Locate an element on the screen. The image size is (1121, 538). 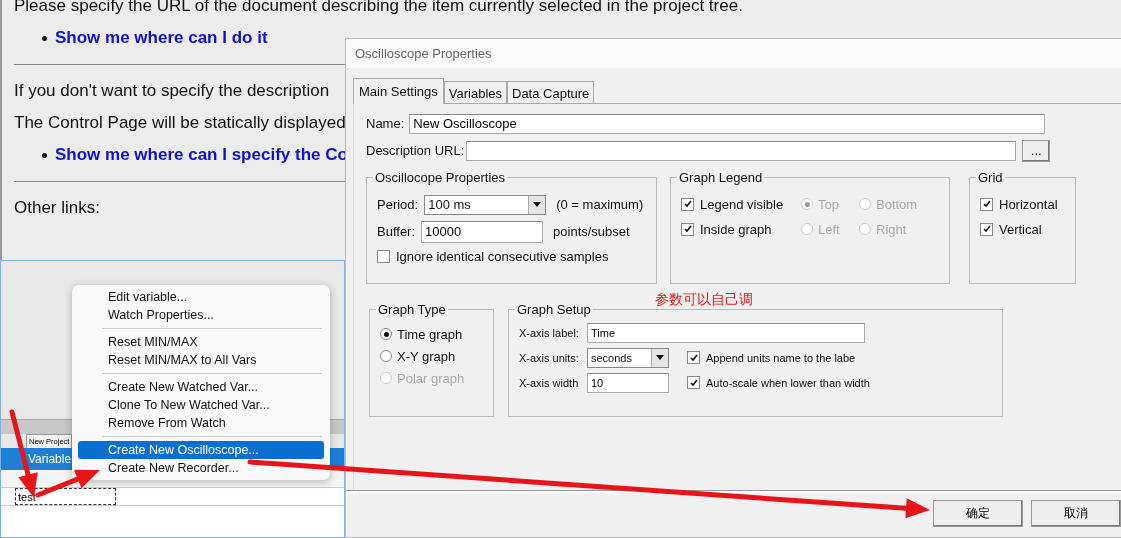
buffer-field: 10000 is located at coordinates (482, 231).